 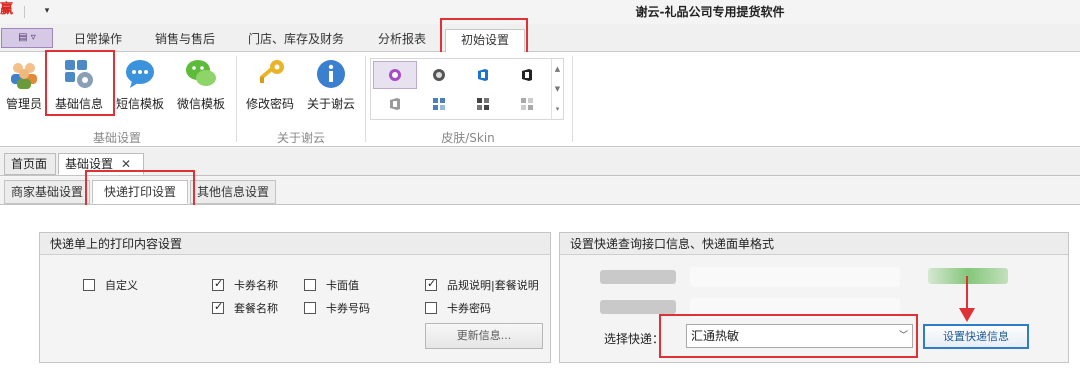 I want to click on gallery-expand-icon: ▾, so click(x=557, y=109).